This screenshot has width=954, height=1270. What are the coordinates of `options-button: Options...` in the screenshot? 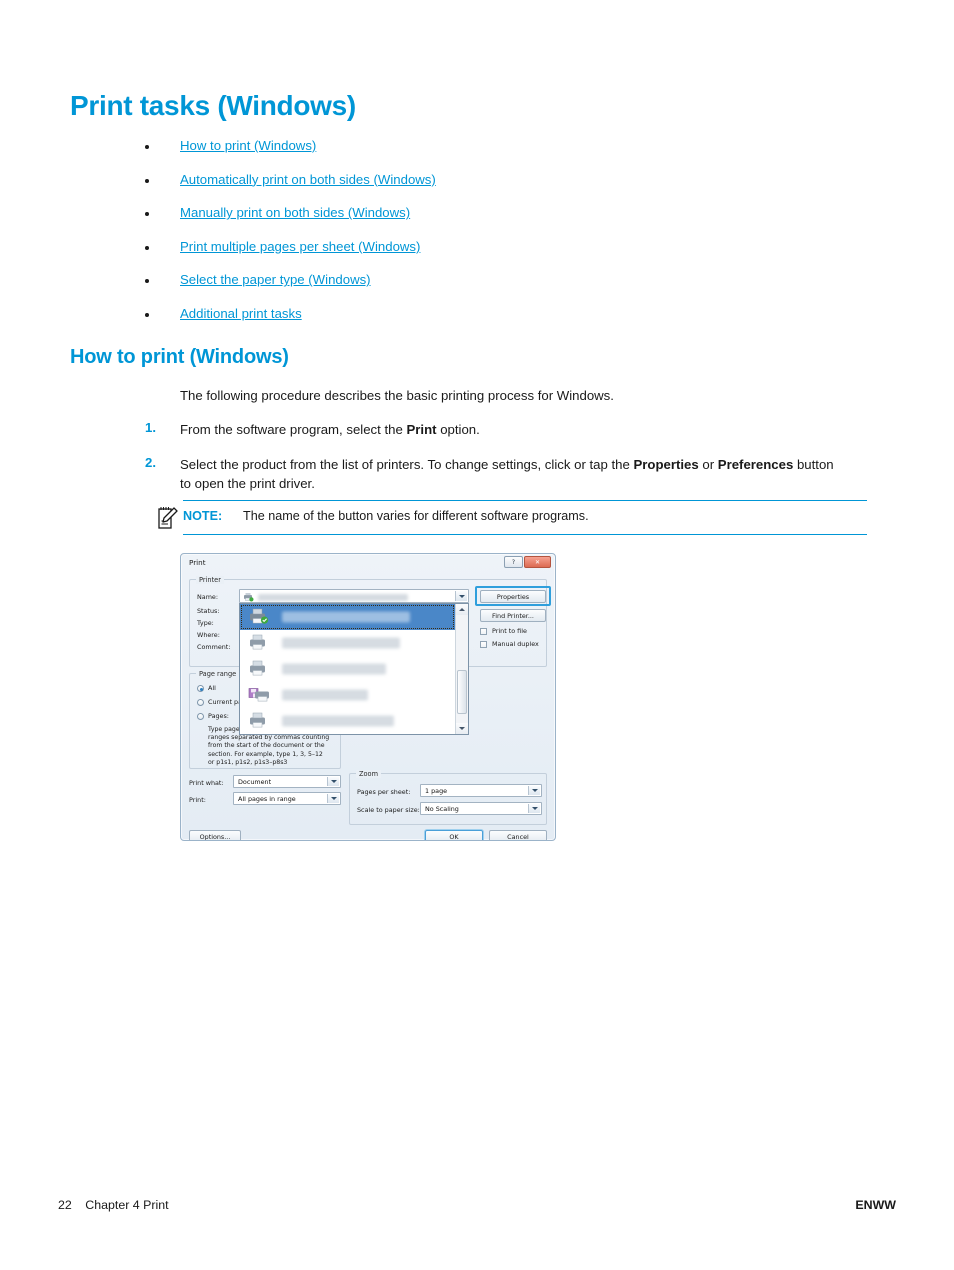 It's located at (215, 835).